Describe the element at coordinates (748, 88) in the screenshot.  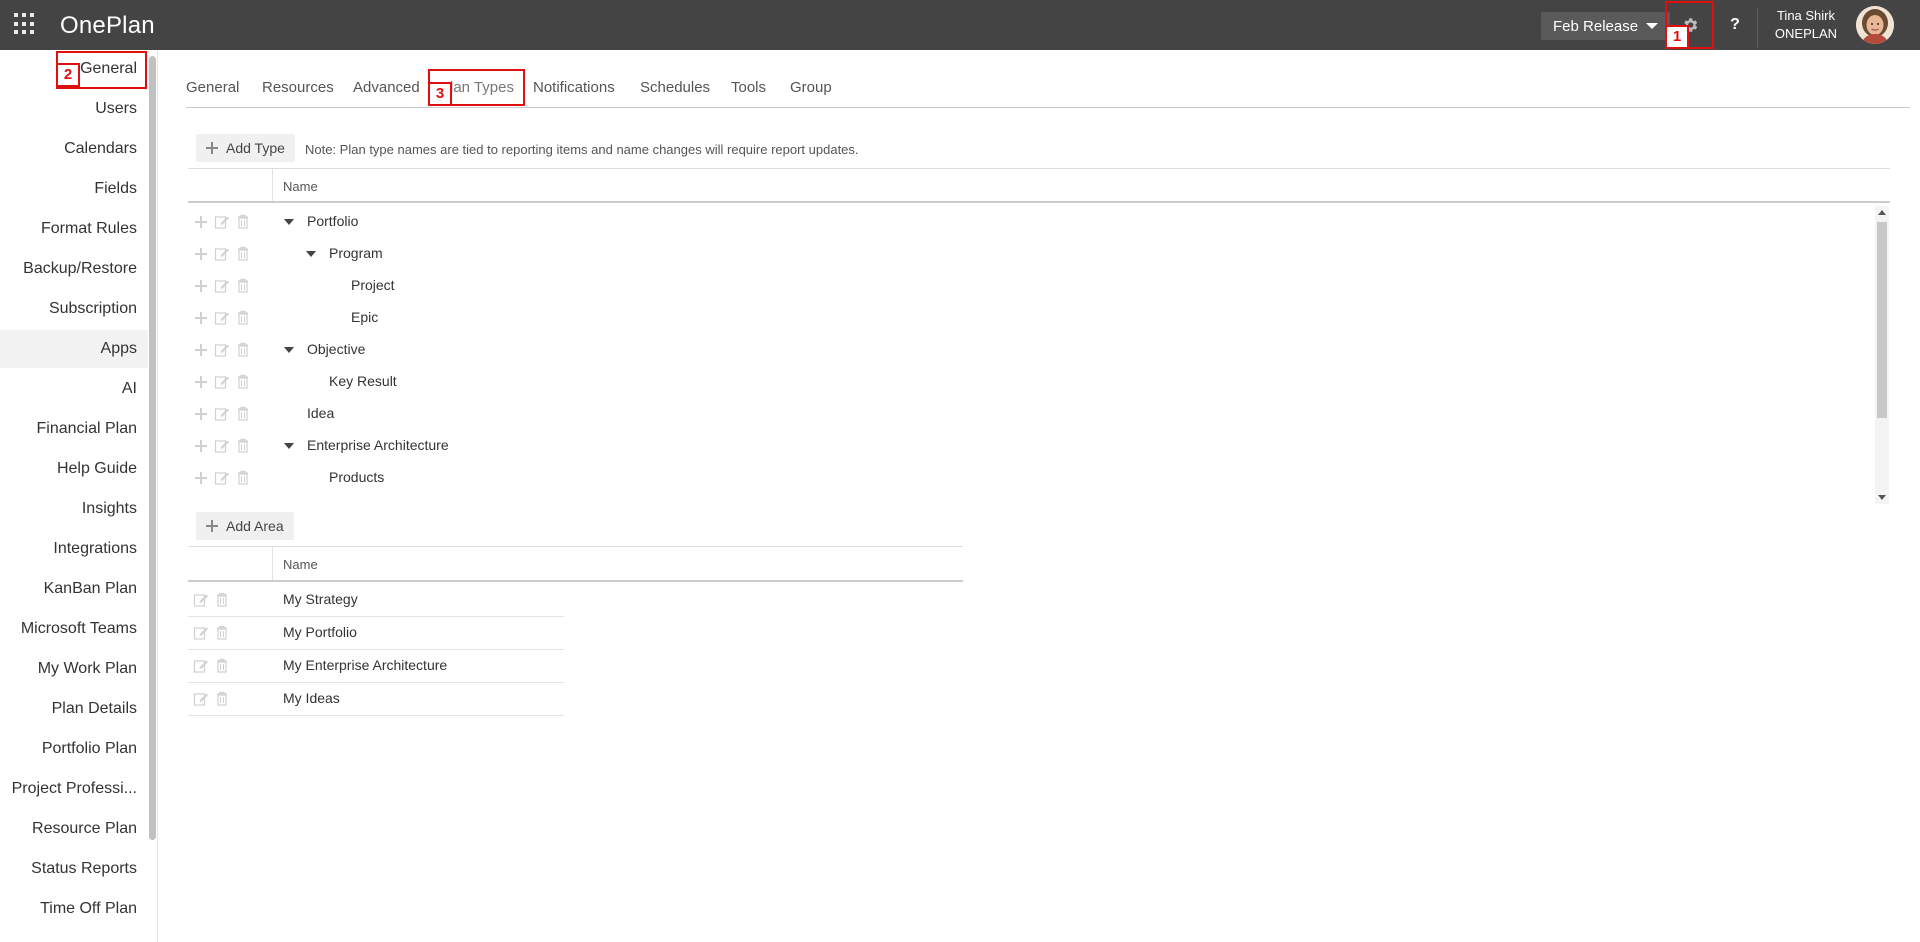
I see `tab-tools: Tools` at that location.